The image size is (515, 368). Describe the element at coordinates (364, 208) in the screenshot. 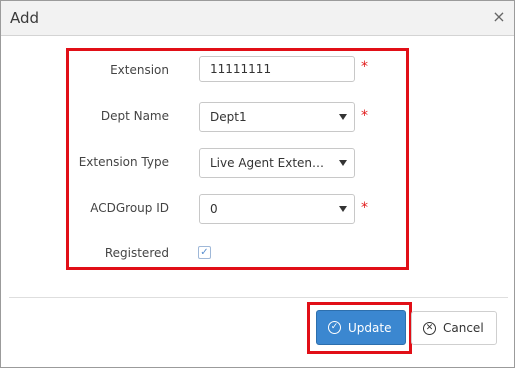

I see `acd-group-id-required-mark: *` at that location.